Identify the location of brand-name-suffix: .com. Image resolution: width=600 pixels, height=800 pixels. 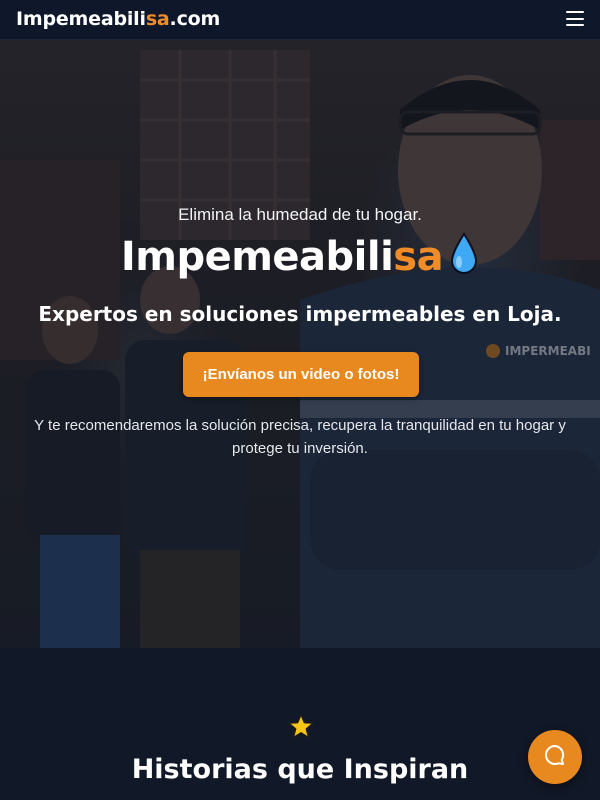
(195, 19).